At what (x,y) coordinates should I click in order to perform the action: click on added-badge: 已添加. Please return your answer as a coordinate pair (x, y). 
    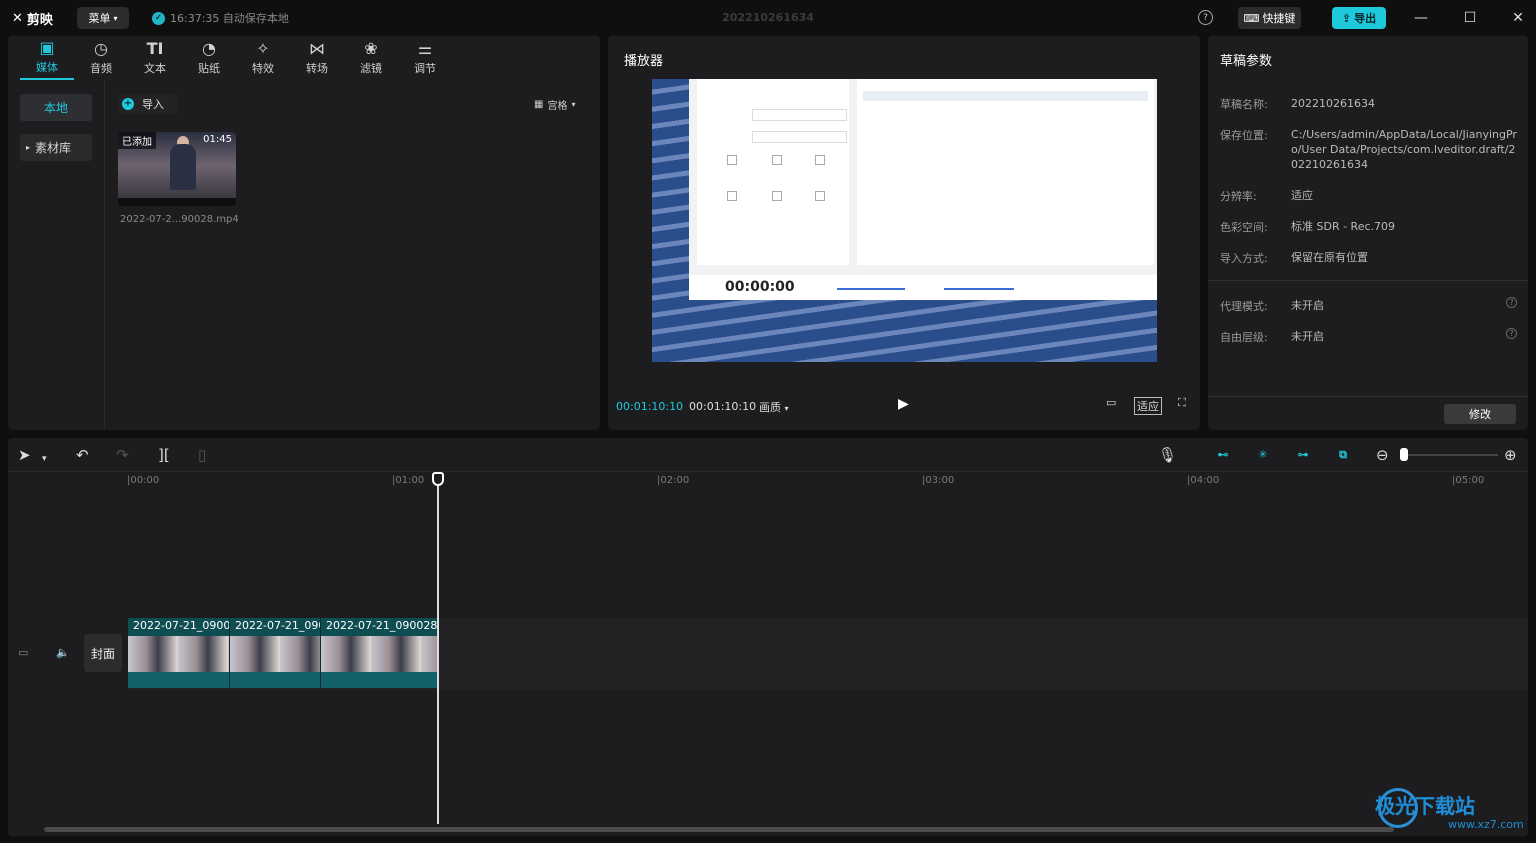
    Looking at the image, I should click on (137, 140).